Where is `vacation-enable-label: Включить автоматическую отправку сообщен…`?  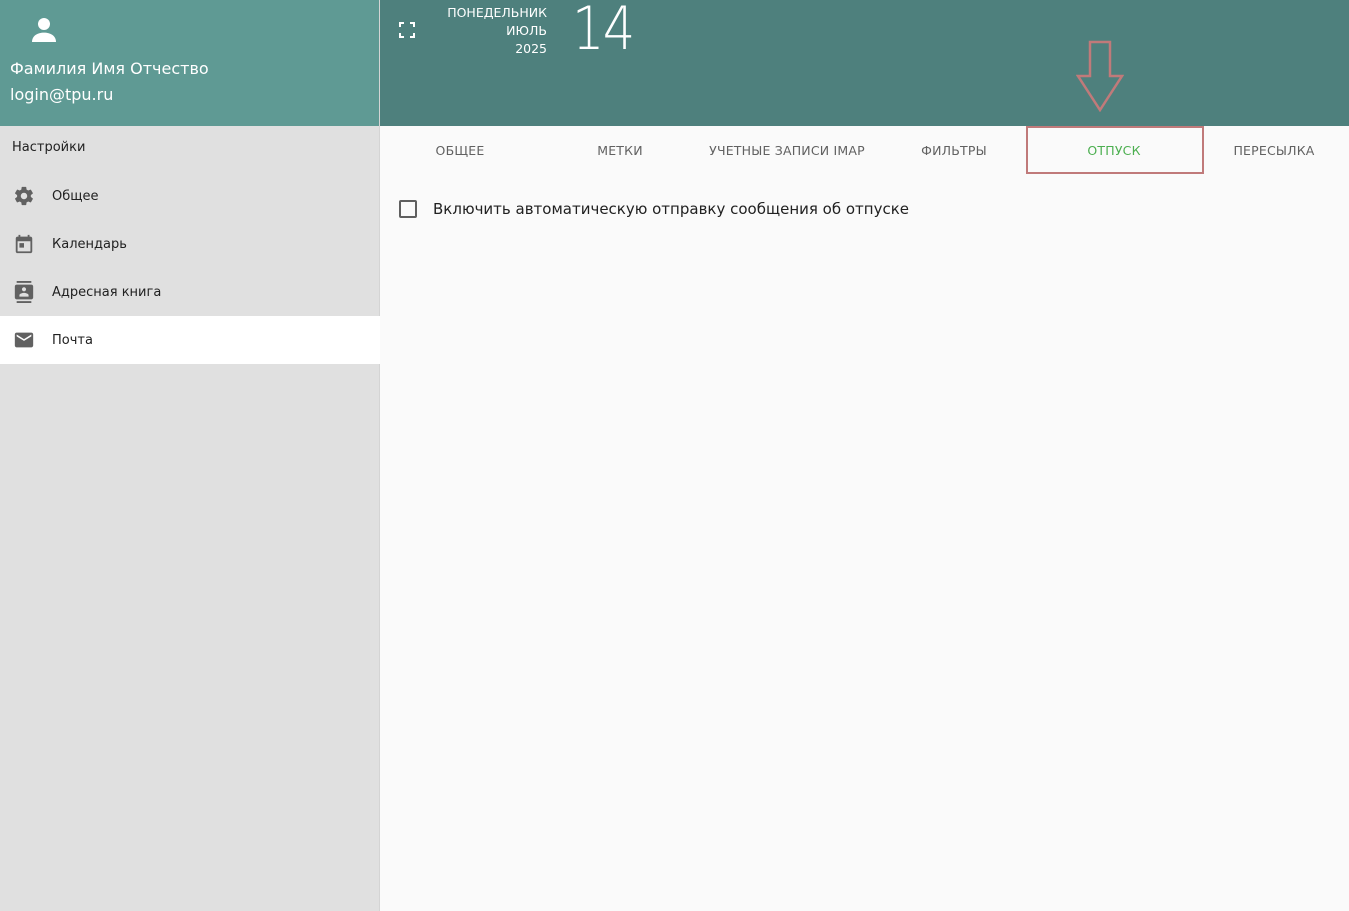 vacation-enable-label: Включить автоматическую отправку сообщен… is located at coordinates (671, 209).